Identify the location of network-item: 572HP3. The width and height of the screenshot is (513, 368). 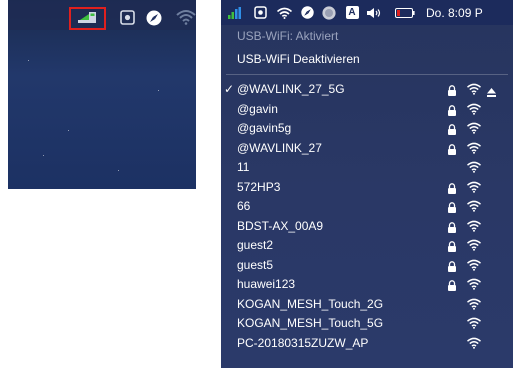
(367, 187).